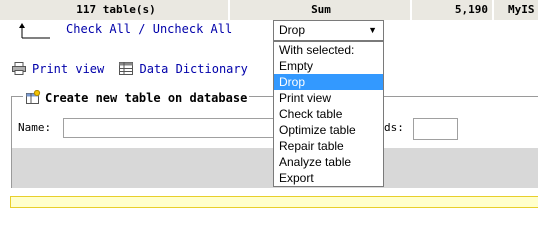 Image resolution: width=538 pixels, height=240 pixels. Describe the element at coordinates (521, 9) in the screenshot. I see `engine-label: MyIS` at that location.